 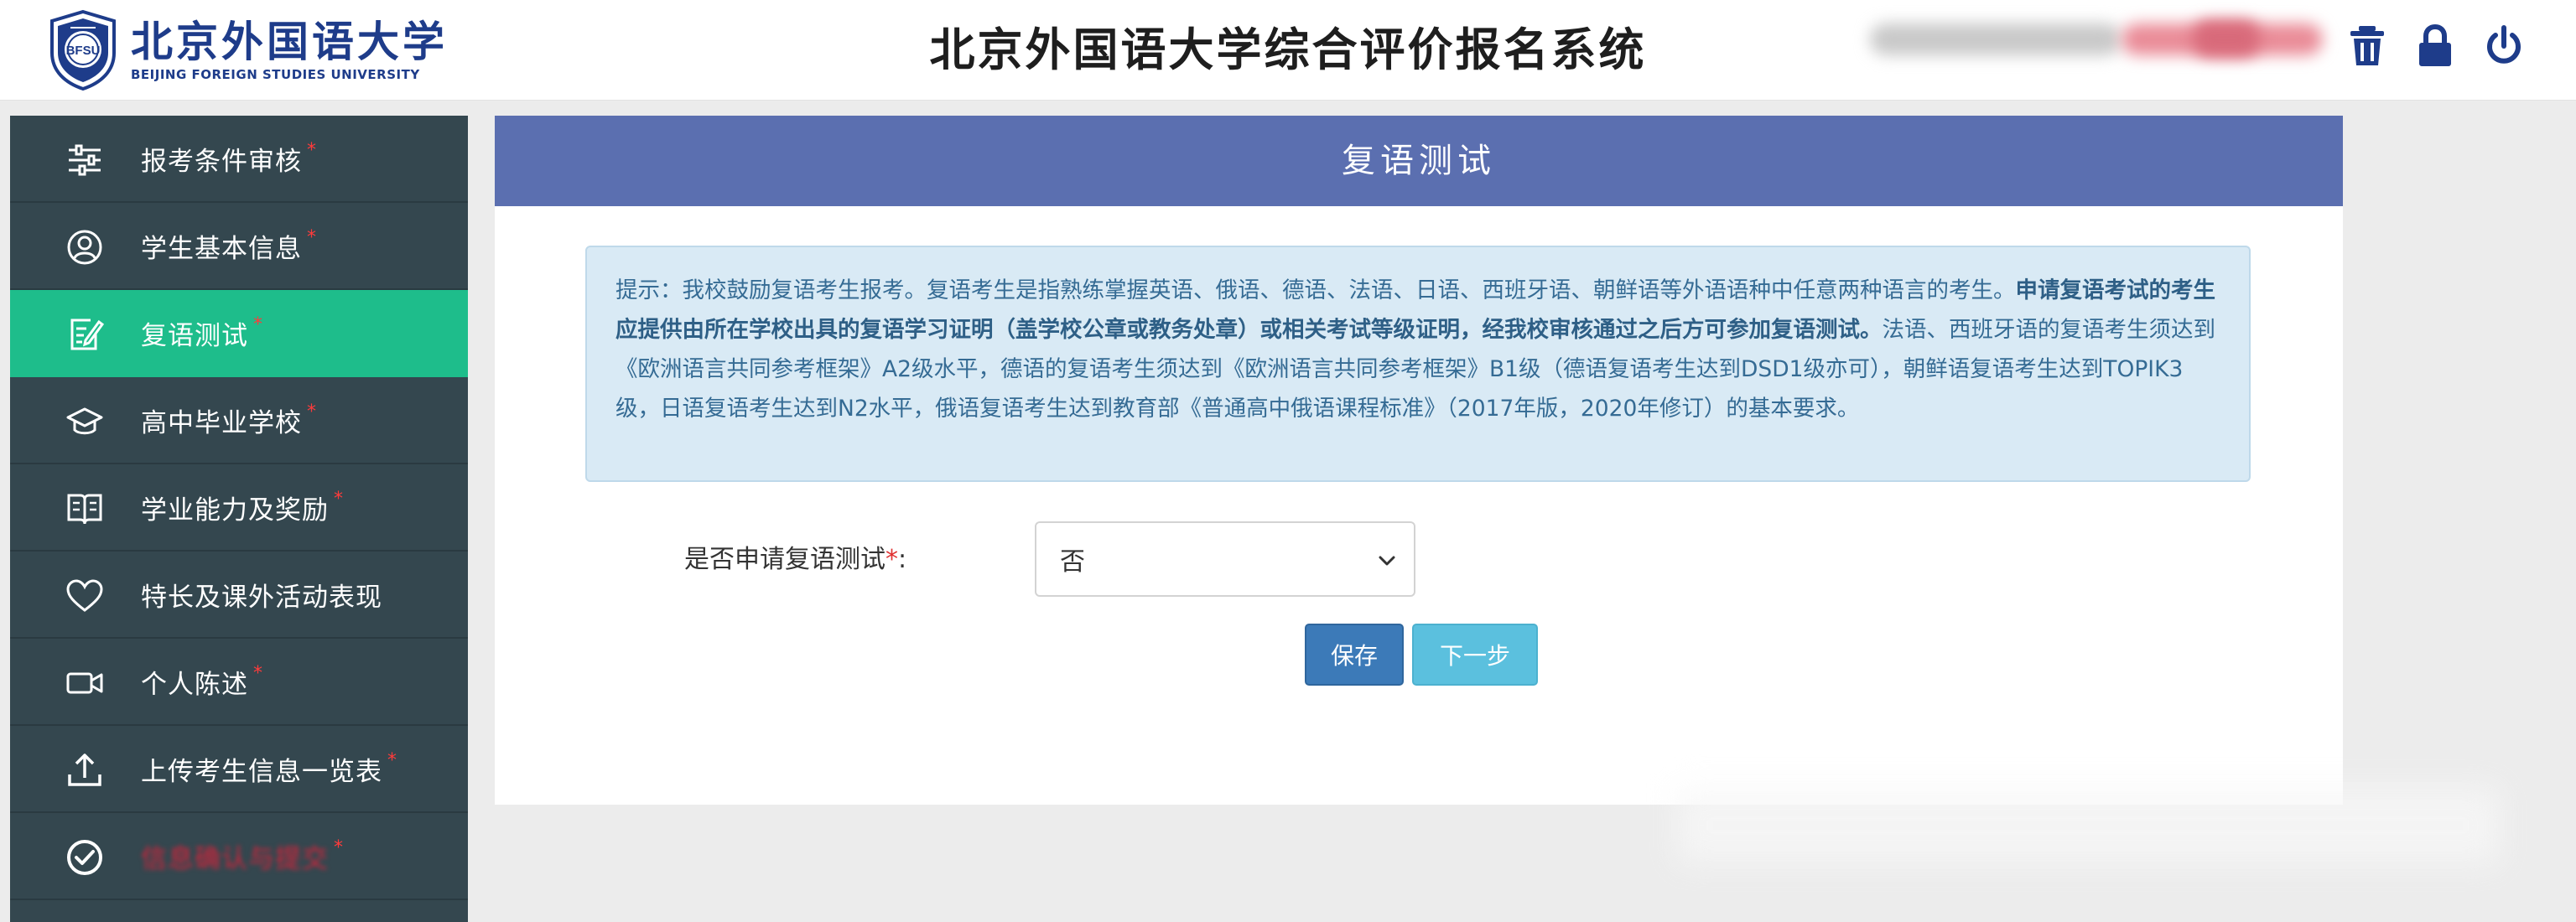 I want to click on next-step-button: 下一步, so click(x=1475, y=655).